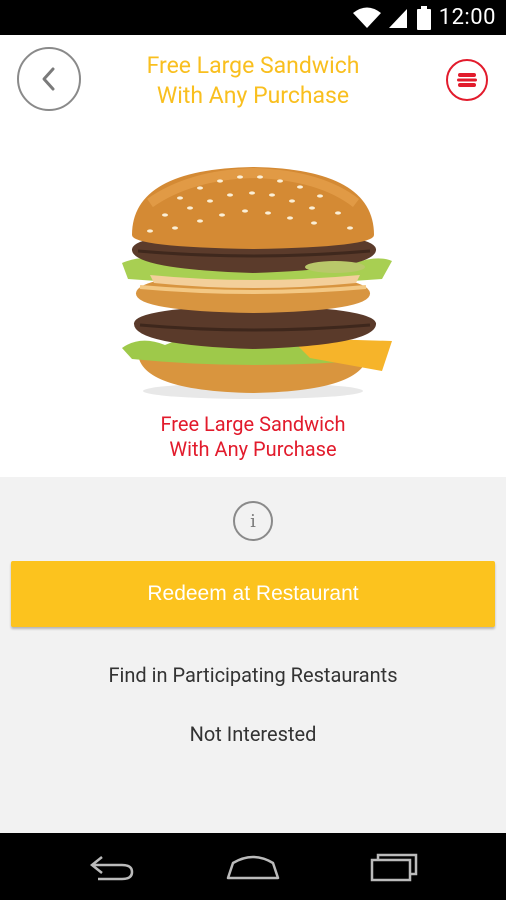  I want to click on burger-image, so click(257, 283).